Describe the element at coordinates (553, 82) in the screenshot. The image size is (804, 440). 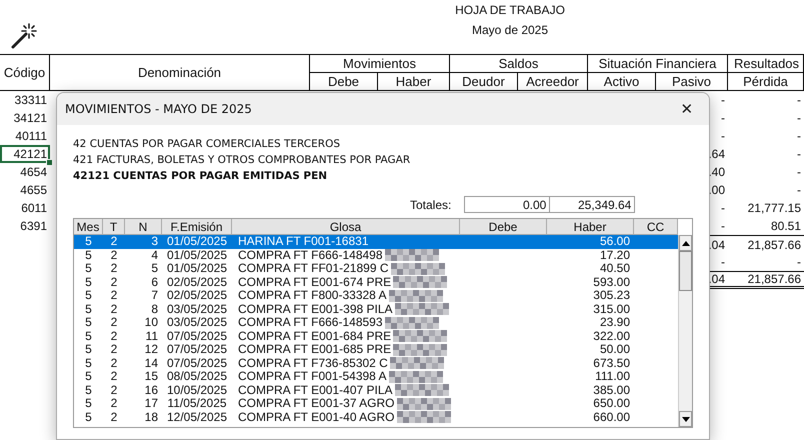
I see `column-header: Acreedor` at that location.